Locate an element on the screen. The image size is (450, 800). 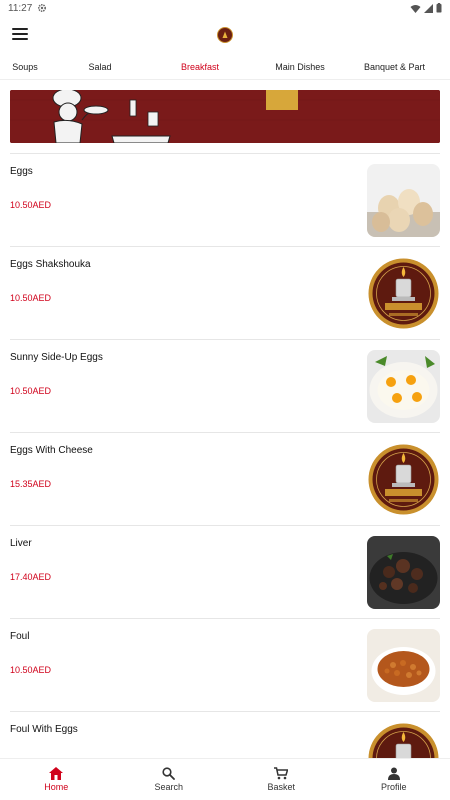
tab-main-dishes: Main Dishes is located at coordinates (300, 66).